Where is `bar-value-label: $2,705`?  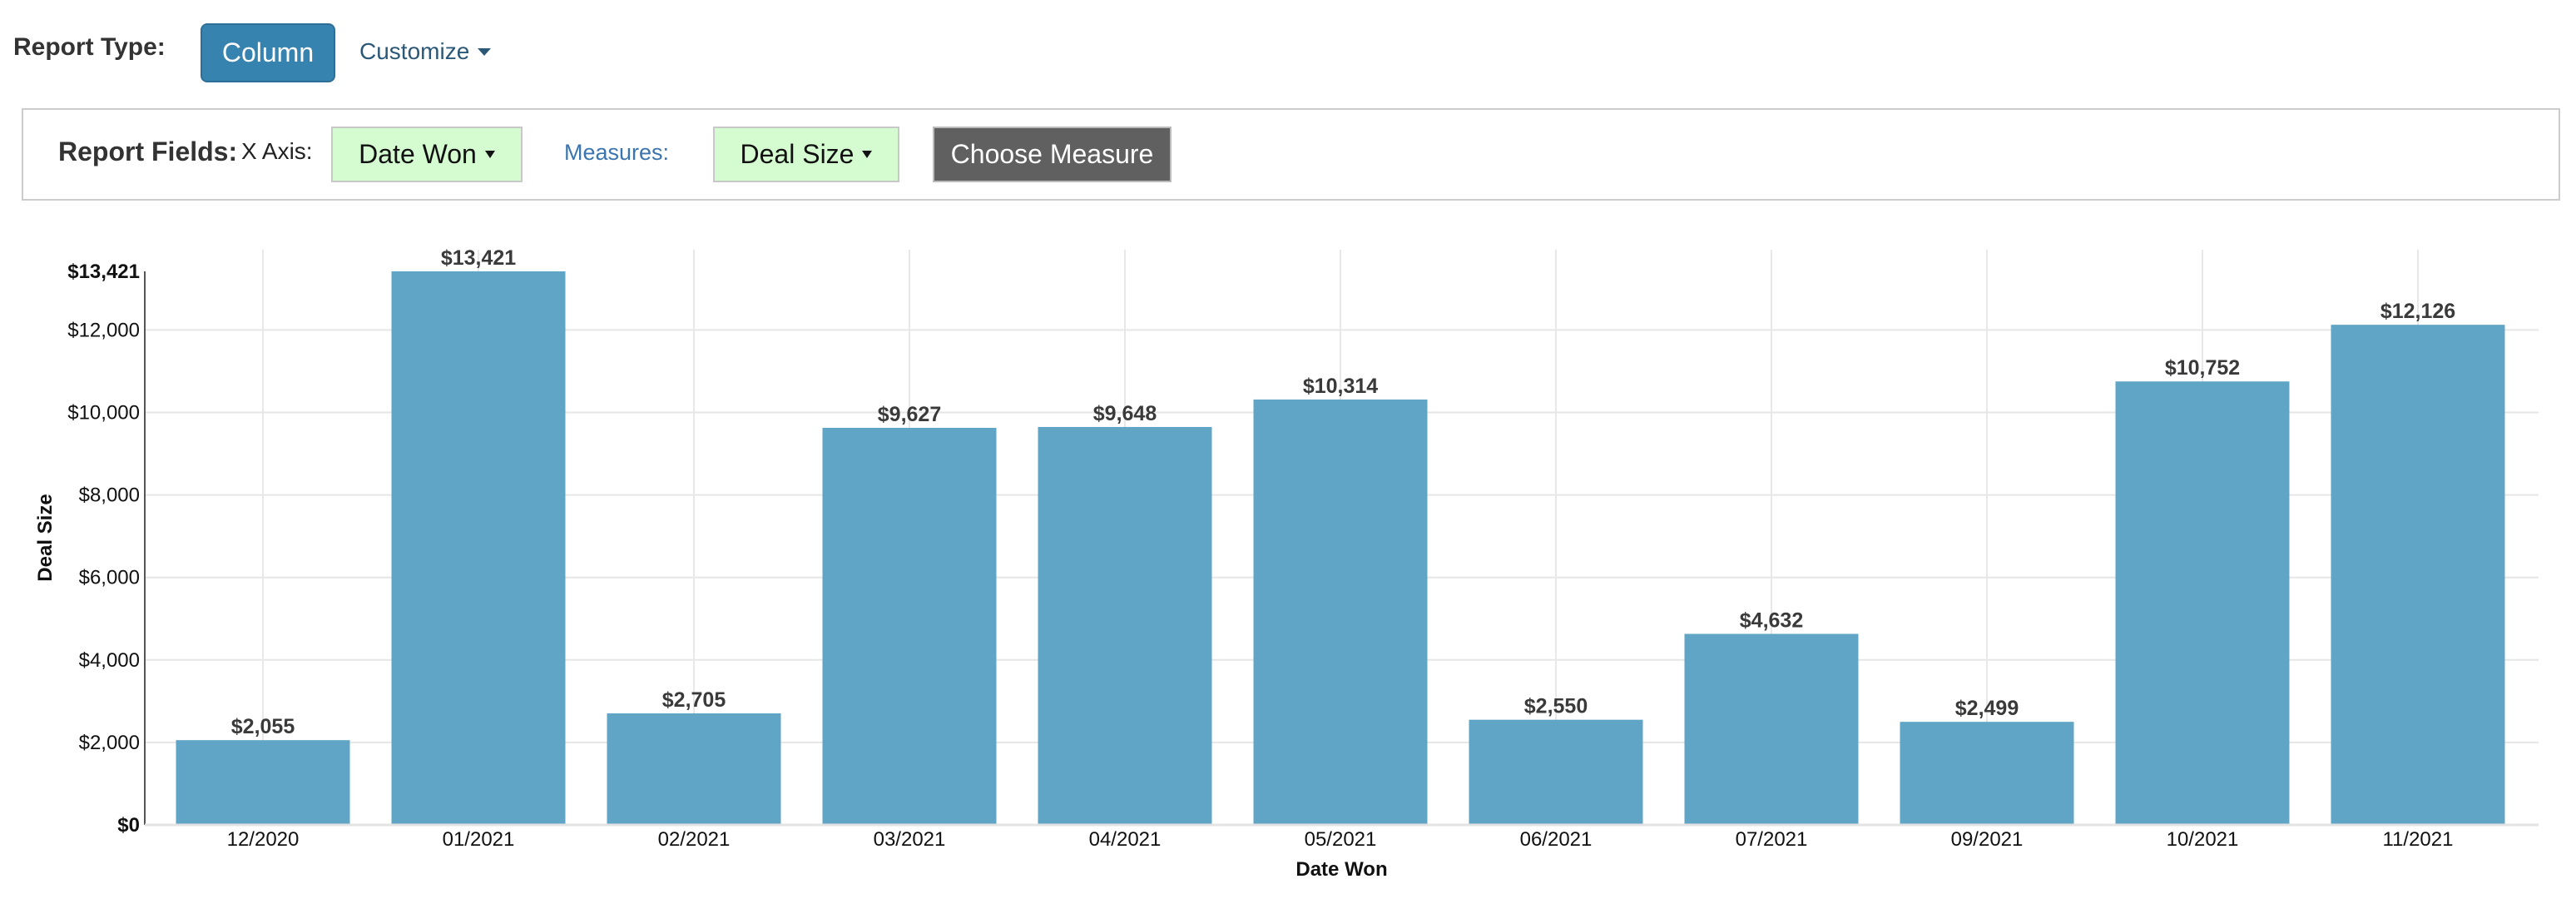
bar-value-label: $2,705 is located at coordinates (694, 700).